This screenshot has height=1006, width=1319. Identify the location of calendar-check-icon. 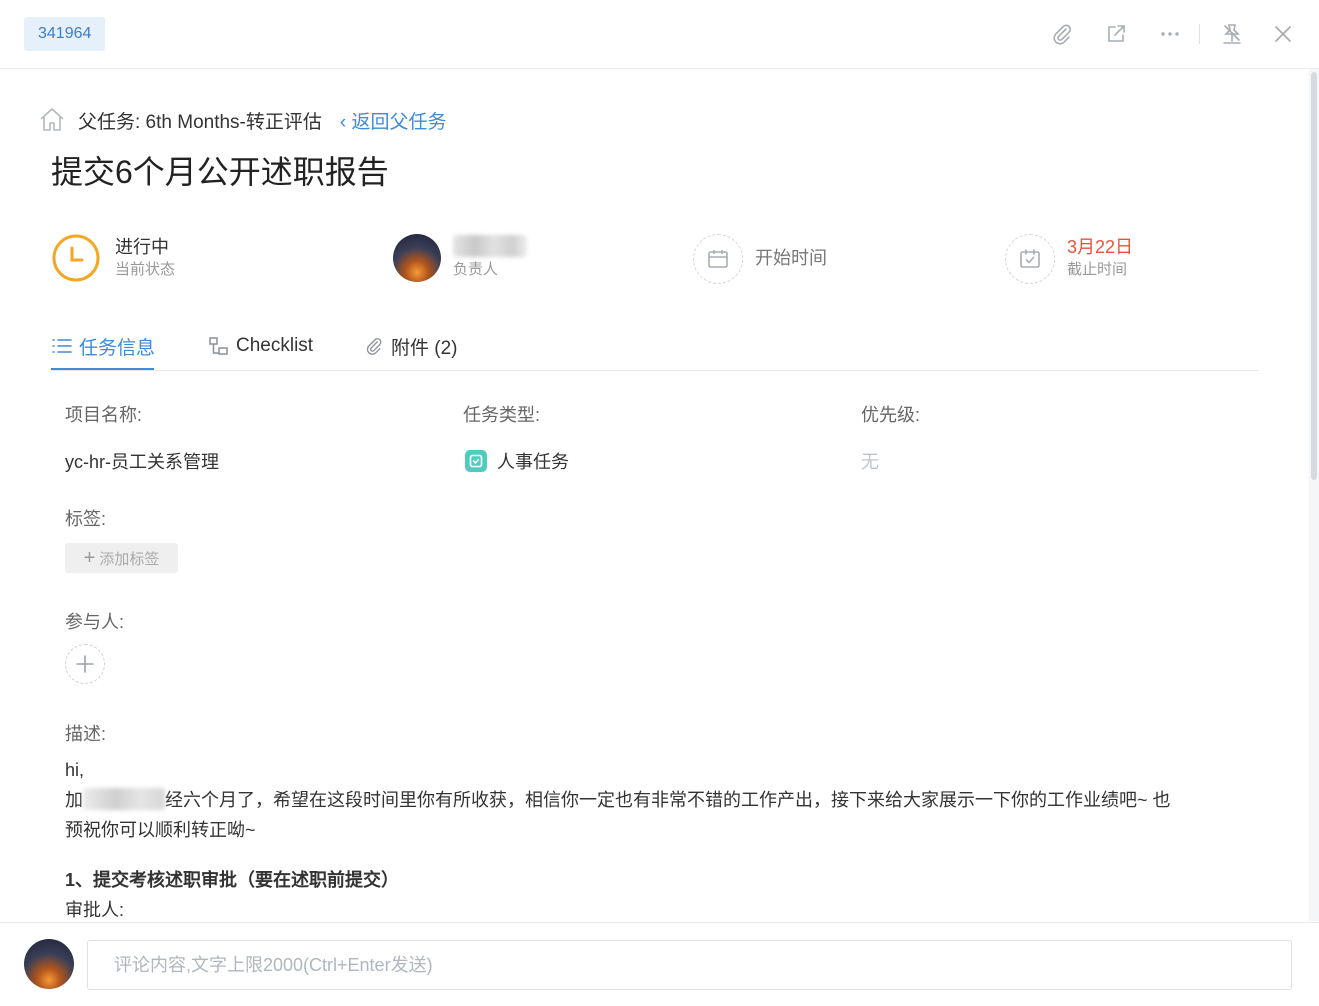
(1030, 259).